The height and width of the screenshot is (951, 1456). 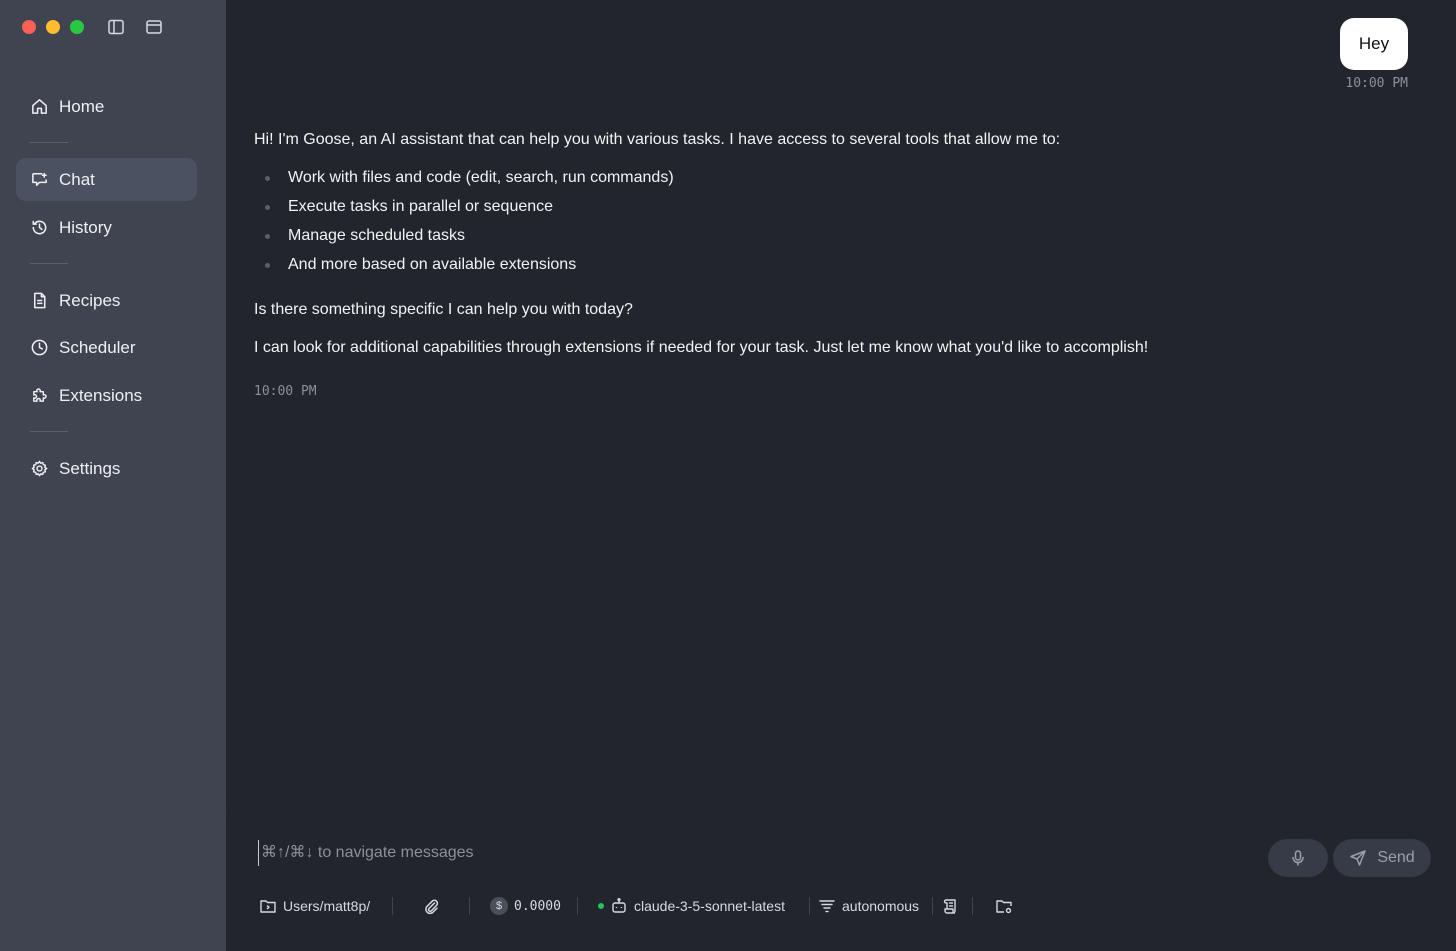 What do you see at coordinates (285, 391) in the screenshot?
I see `assistant-message-time: 10:00 PM` at bounding box center [285, 391].